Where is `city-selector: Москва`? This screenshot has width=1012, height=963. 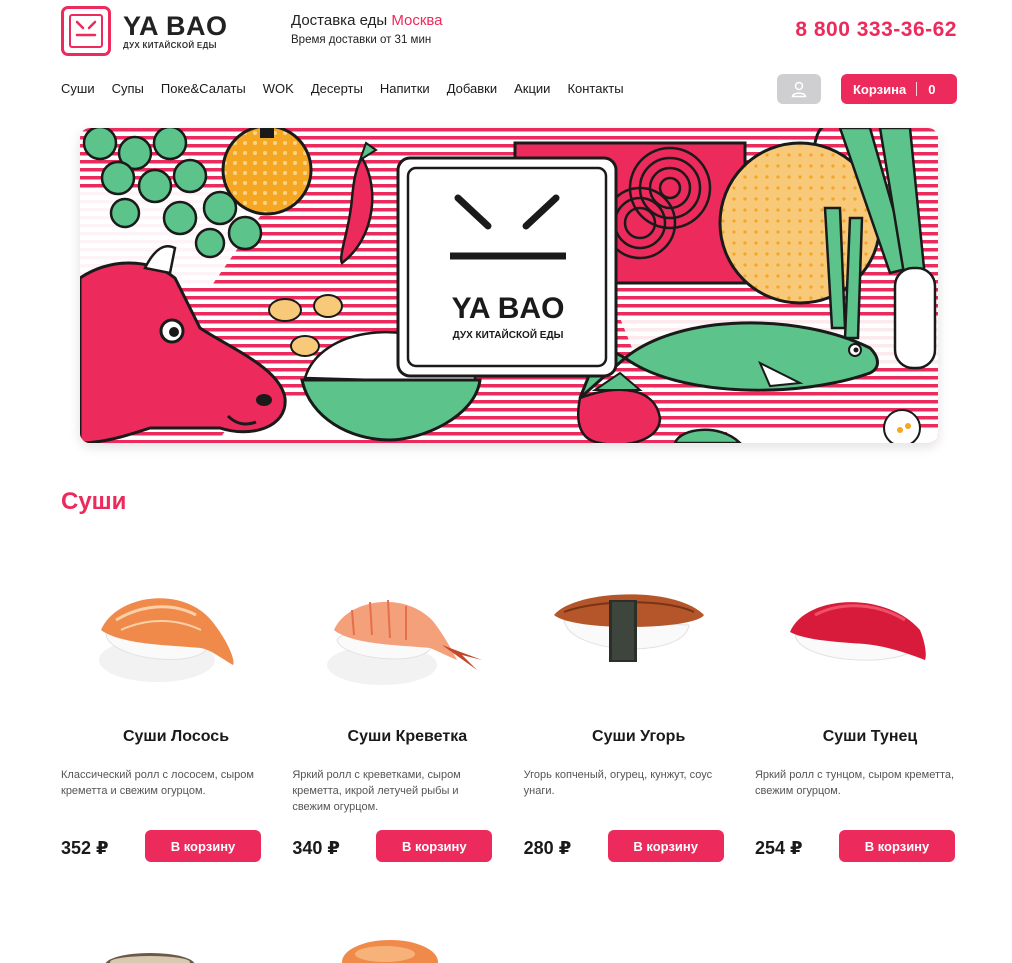 city-selector: Москва is located at coordinates (416, 20).